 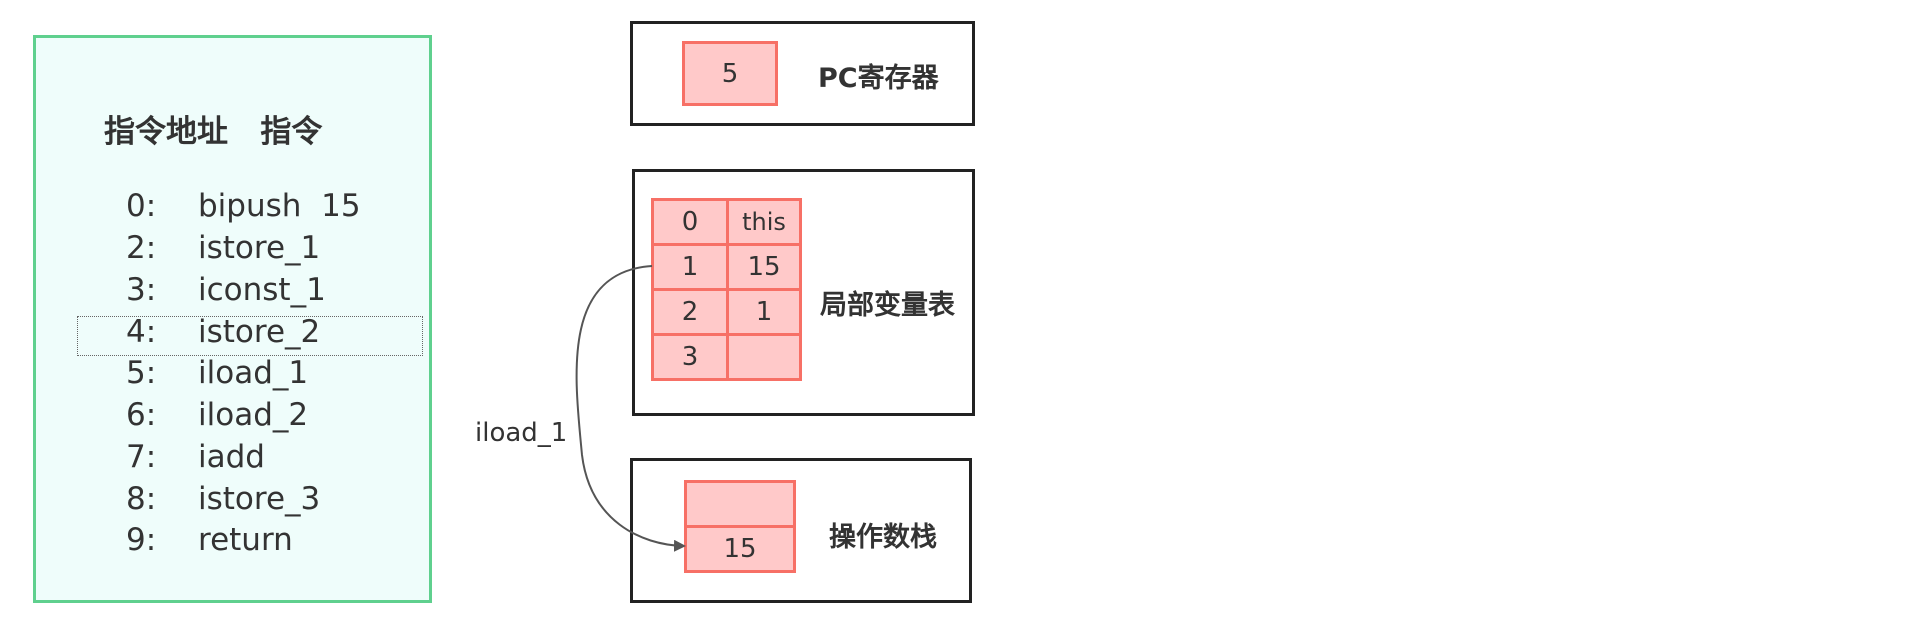 I want to click on iload-arrow-path, so click(x=630, y=408).